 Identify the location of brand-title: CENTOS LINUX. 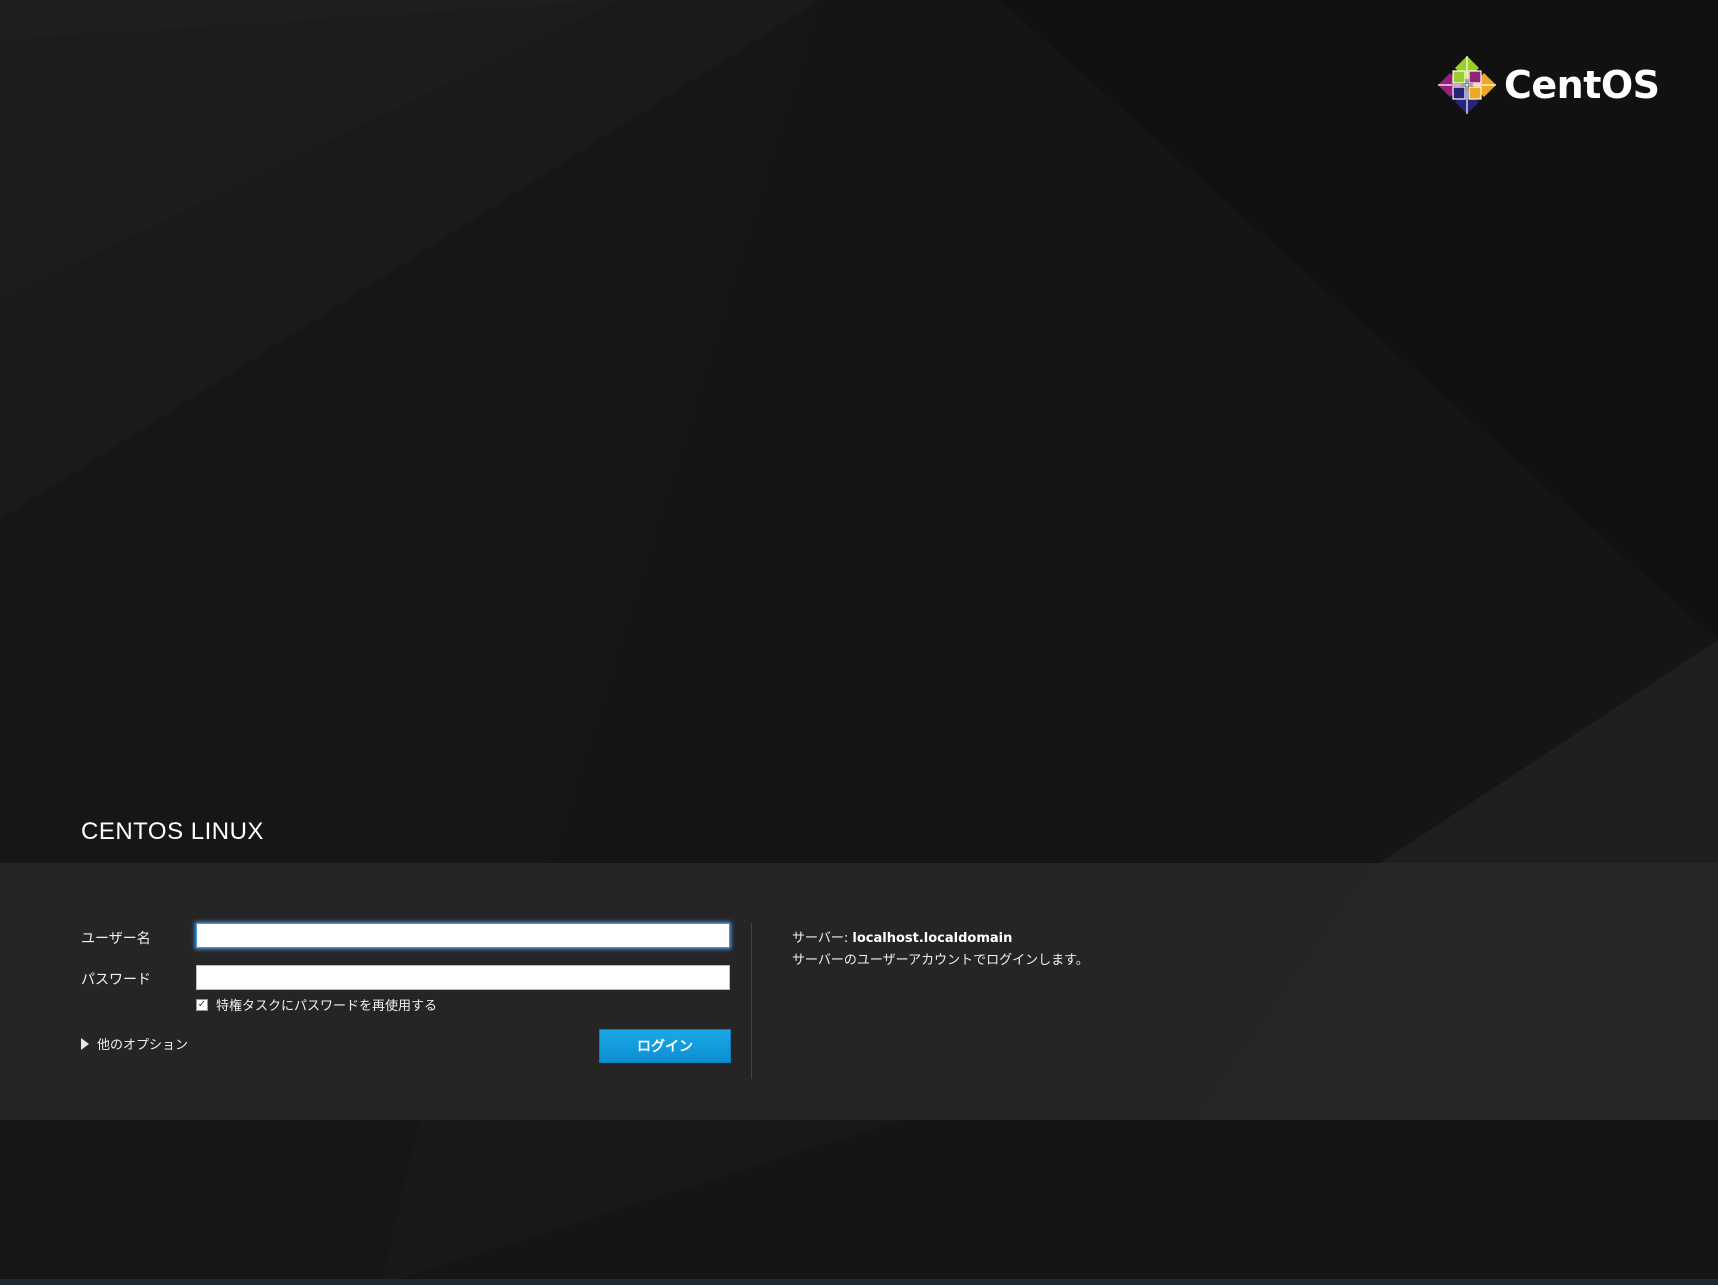
(172, 831).